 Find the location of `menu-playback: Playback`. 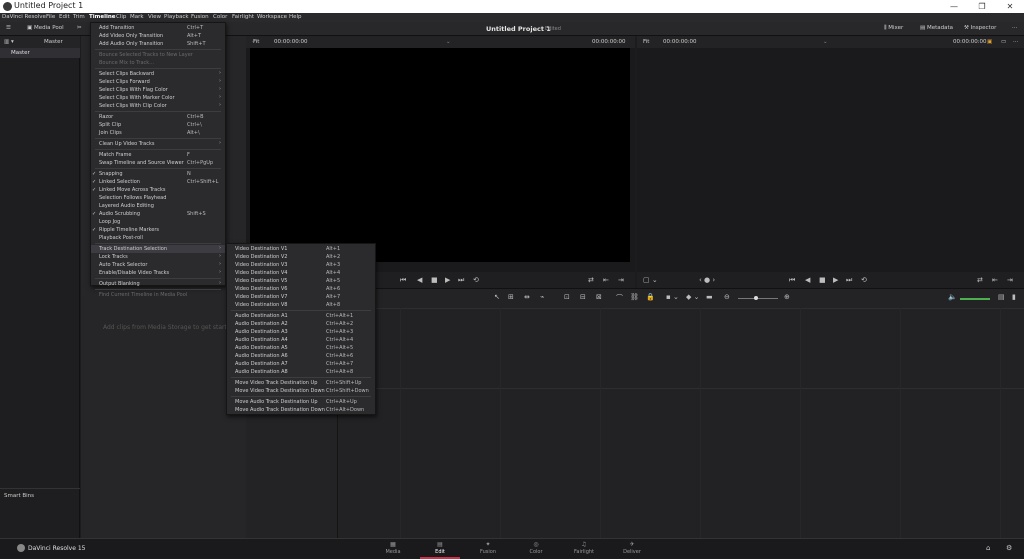

menu-playback: Playback is located at coordinates (176, 17).